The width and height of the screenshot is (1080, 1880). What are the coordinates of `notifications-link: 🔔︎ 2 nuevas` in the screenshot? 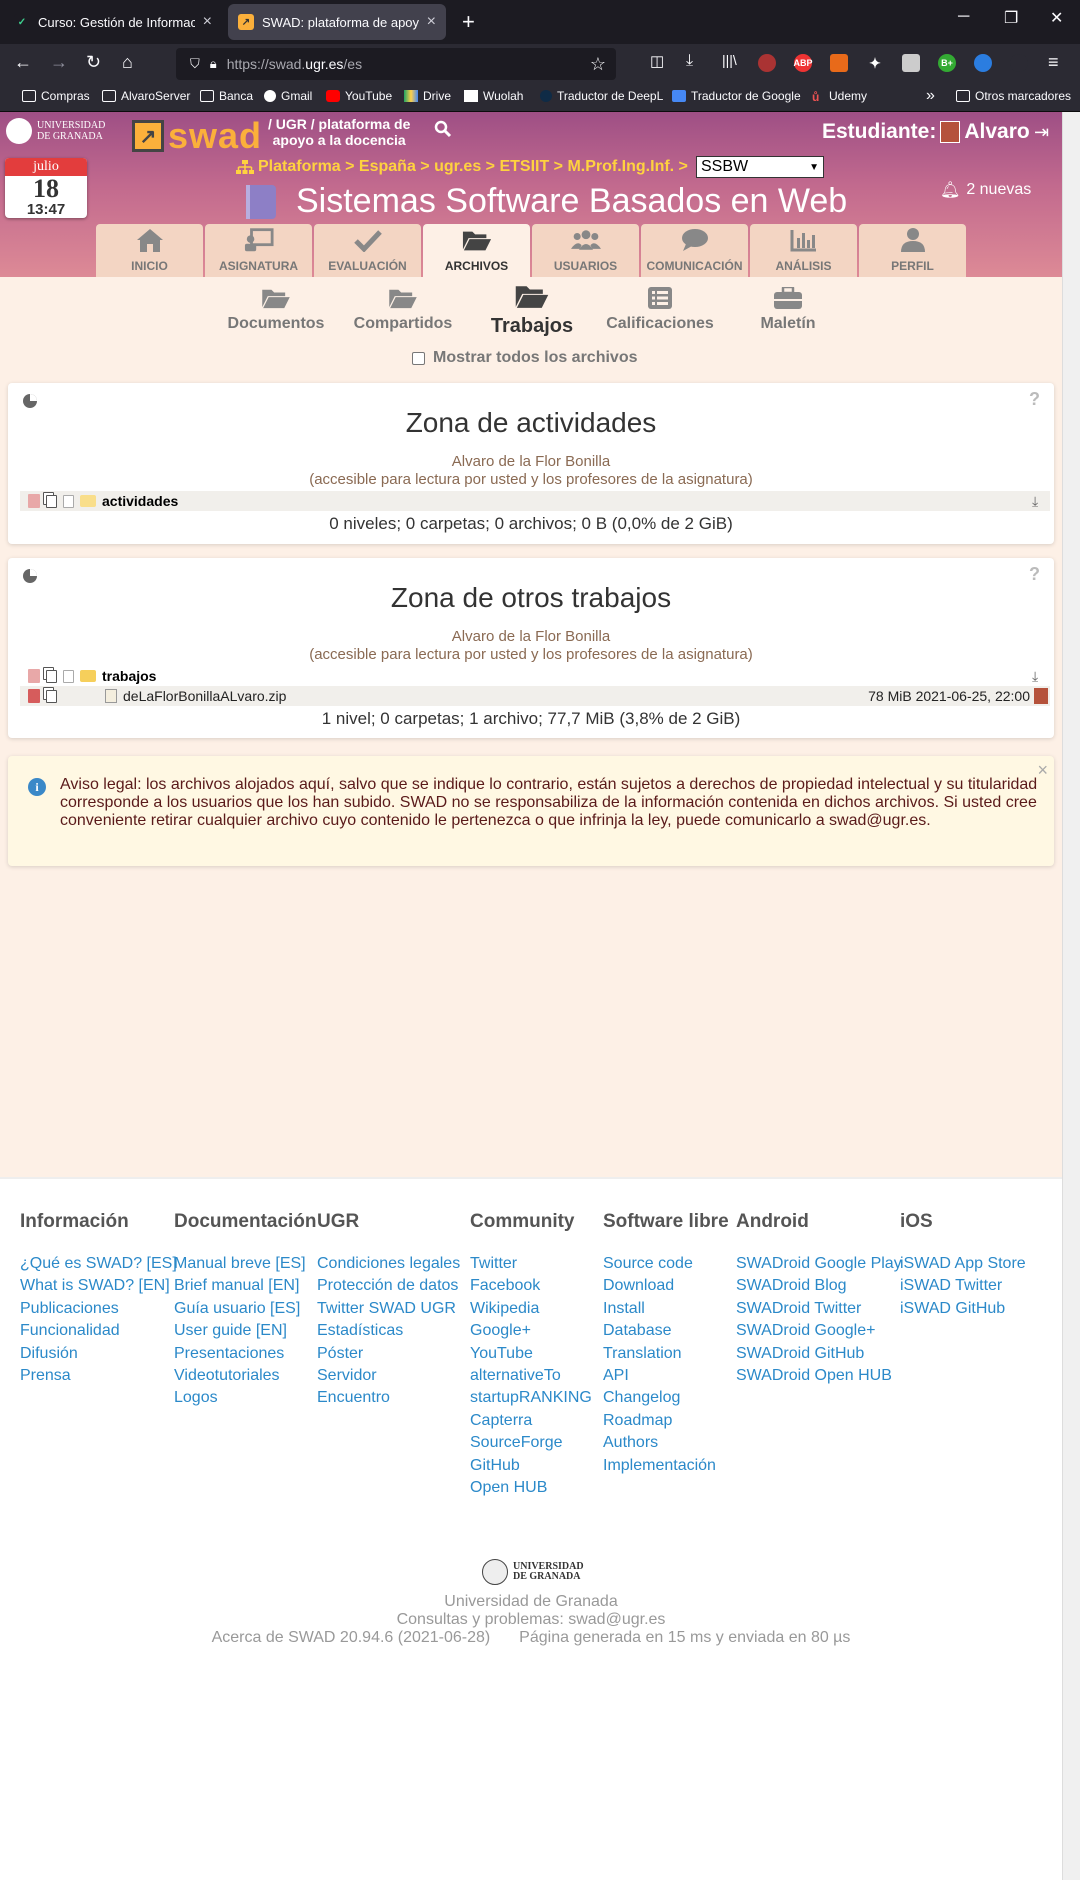 It's located at (985, 190).